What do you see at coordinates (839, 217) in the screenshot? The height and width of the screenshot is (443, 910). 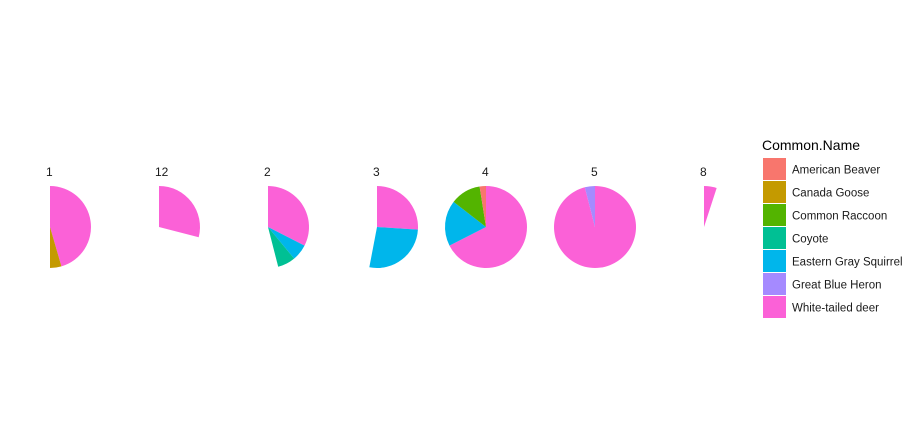 I see `legend-label: Common Raccoon` at bounding box center [839, 217].